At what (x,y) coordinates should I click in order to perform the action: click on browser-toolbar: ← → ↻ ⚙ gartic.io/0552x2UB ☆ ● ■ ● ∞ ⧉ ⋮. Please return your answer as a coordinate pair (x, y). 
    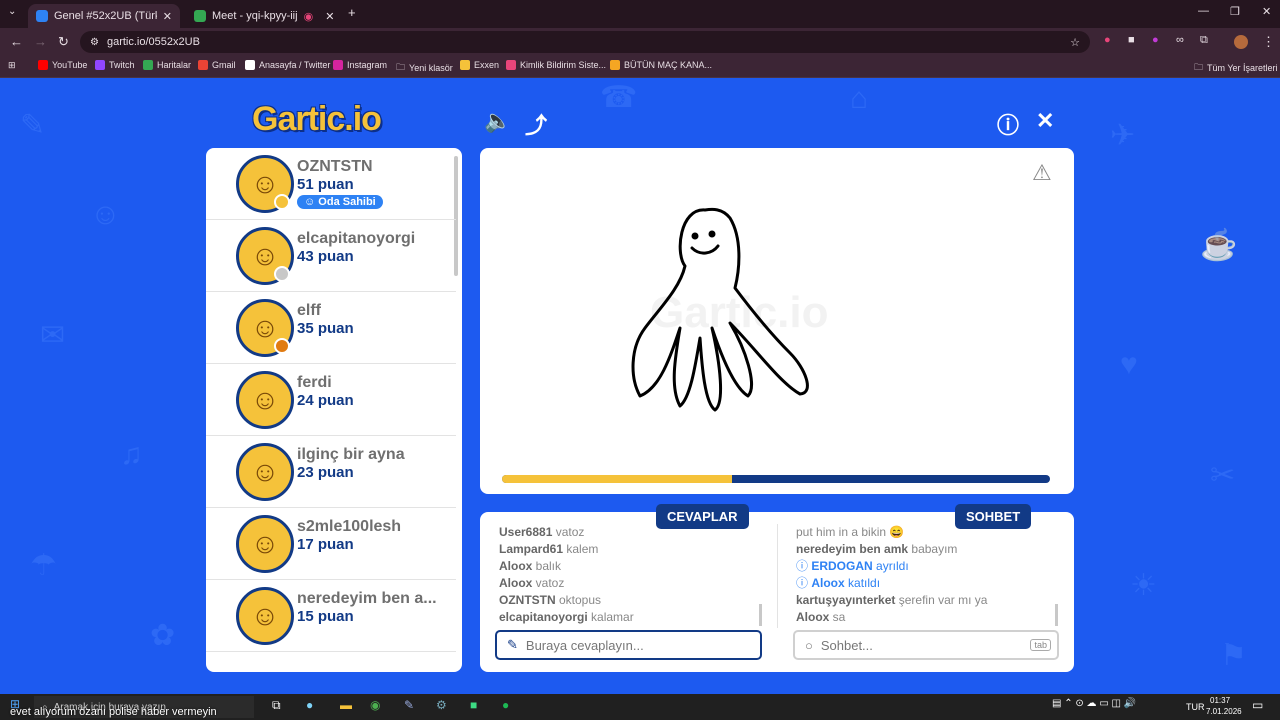
    Looking at the image, I should click on (640, 42).